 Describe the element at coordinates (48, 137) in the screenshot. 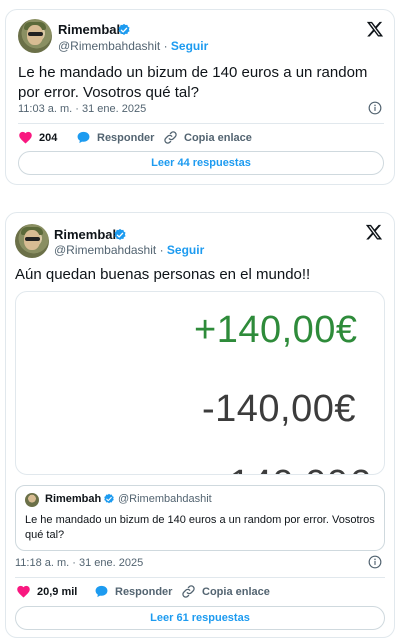

I see `like-count: 204` at that location.